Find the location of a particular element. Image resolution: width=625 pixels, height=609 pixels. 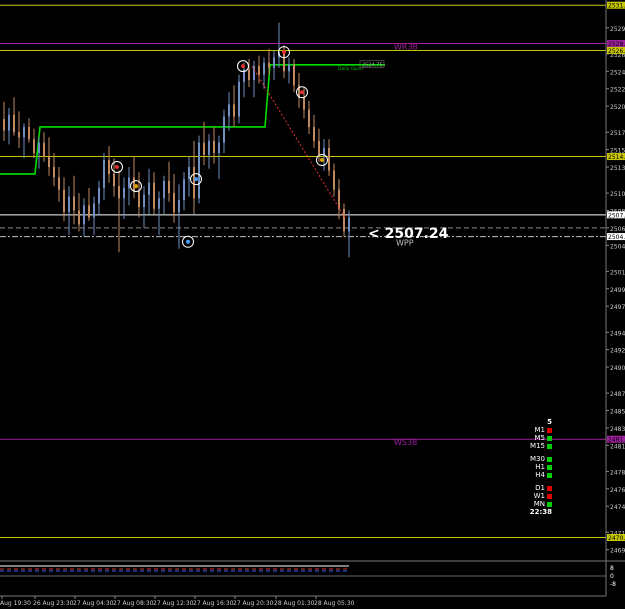

price-tick-label: 2487. is located at coordinates (617, 394).